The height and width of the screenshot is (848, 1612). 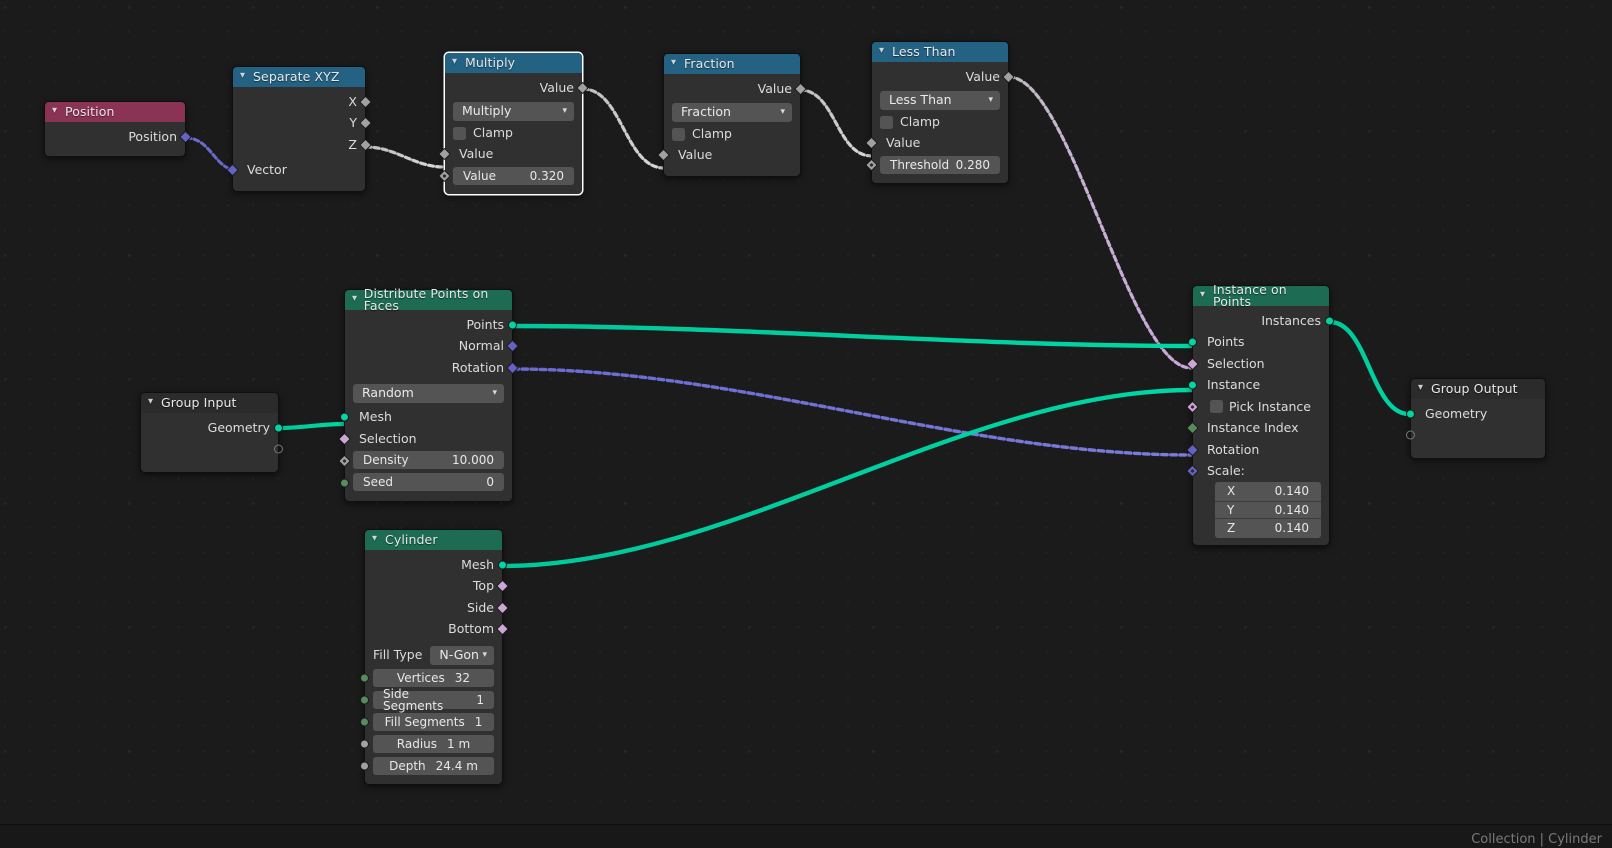 I want to click on node-fraction: ▾ Fraction Value Fraction ▾ Clamp Value, so click(x=732, y=115).